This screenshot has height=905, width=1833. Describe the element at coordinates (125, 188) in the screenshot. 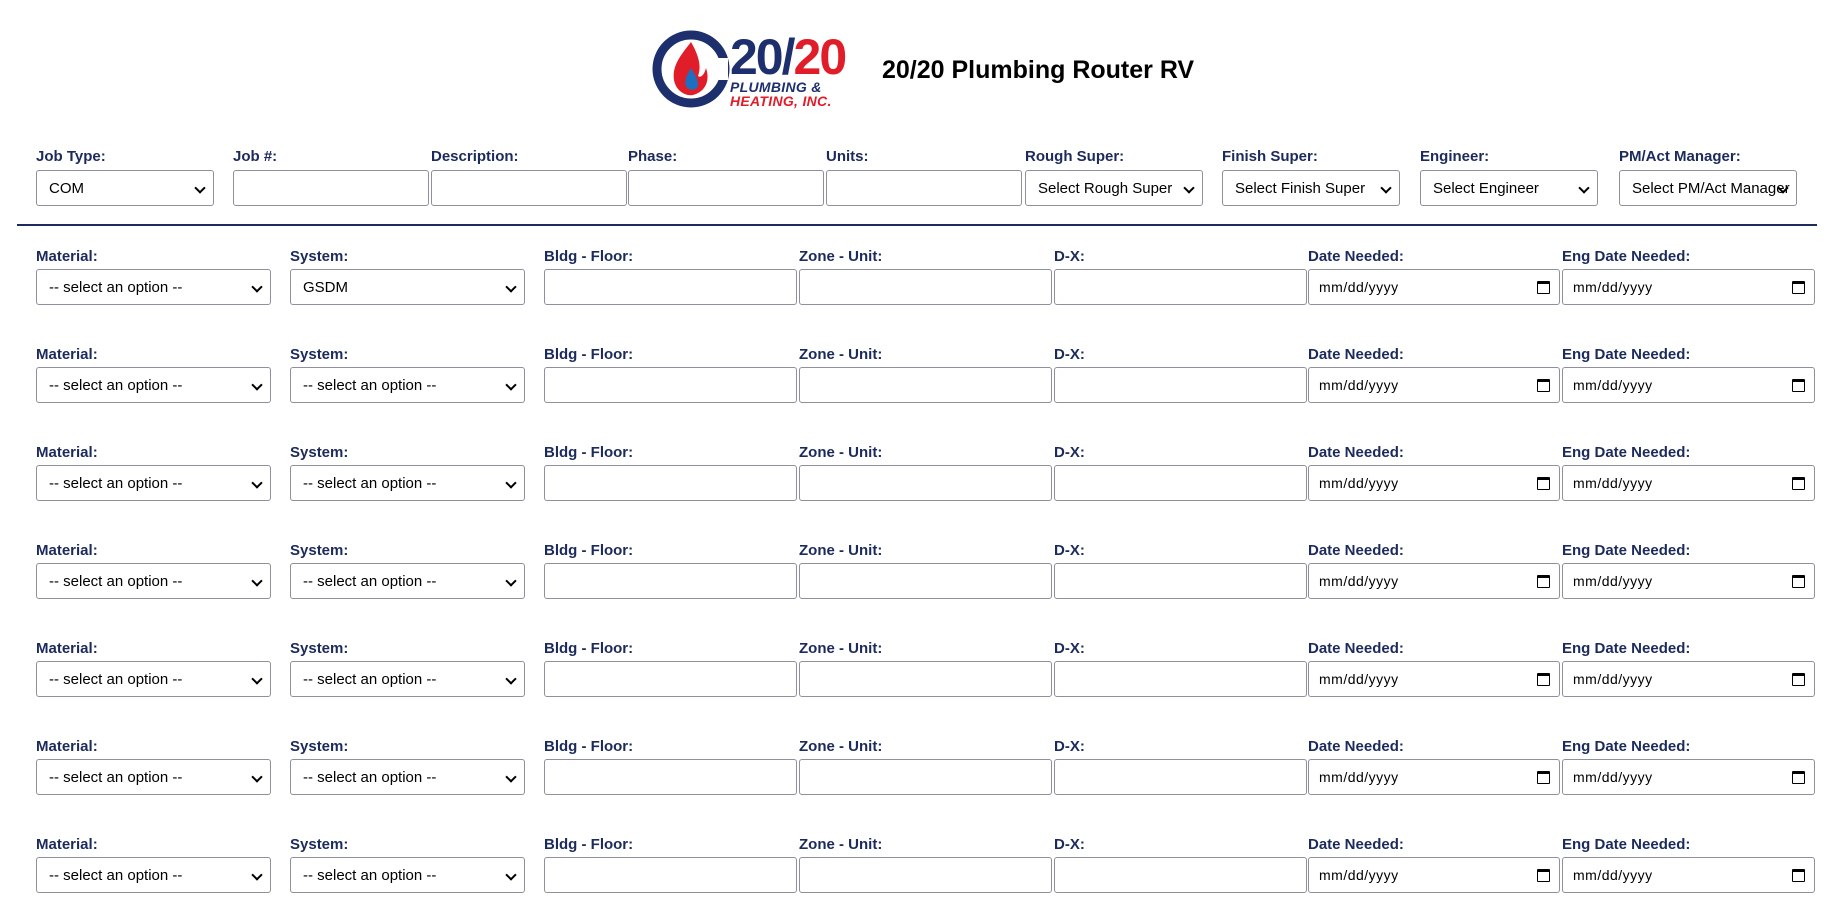

I see `job-type-select: COM` at that location.